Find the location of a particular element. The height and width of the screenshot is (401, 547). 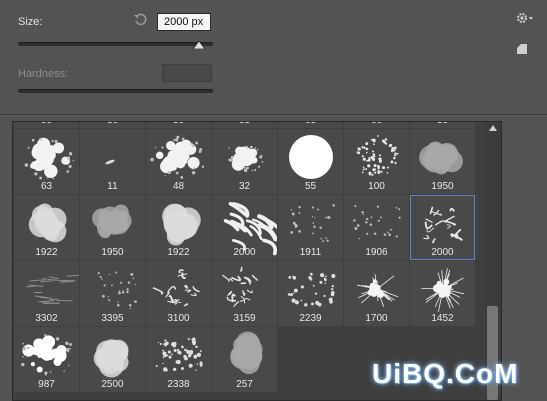

brush-size-label: 3395 is located at coordinates (112, 318).